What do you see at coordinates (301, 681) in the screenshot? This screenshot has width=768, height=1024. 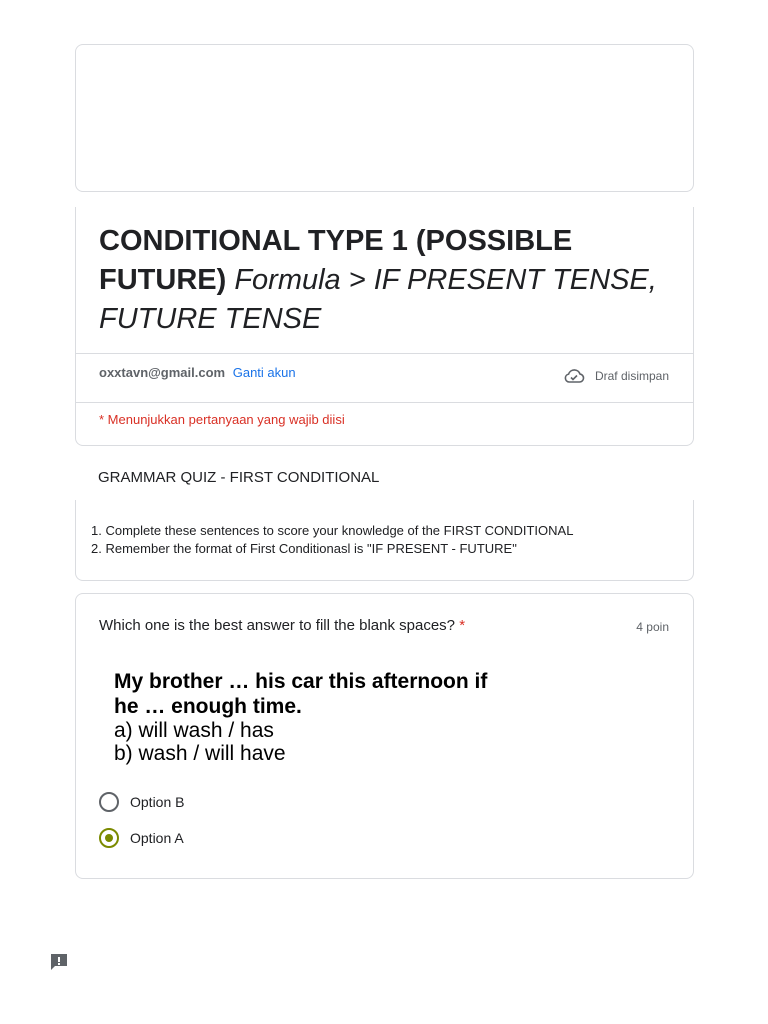 I see `question-image-line: My brother … his car this afternoon if` at bounding box center [301, 681].